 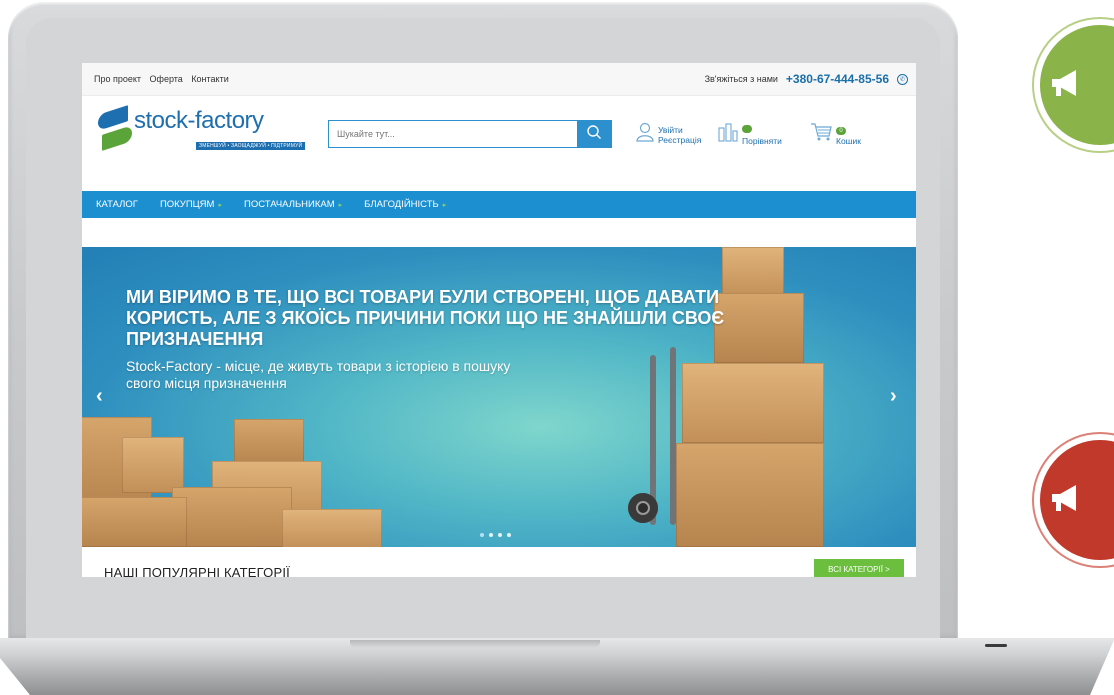 What do you see at coordinates (762, 140) in the screenshot?
I see `compare-label: Порівняти` at bounding box center [762, 140].